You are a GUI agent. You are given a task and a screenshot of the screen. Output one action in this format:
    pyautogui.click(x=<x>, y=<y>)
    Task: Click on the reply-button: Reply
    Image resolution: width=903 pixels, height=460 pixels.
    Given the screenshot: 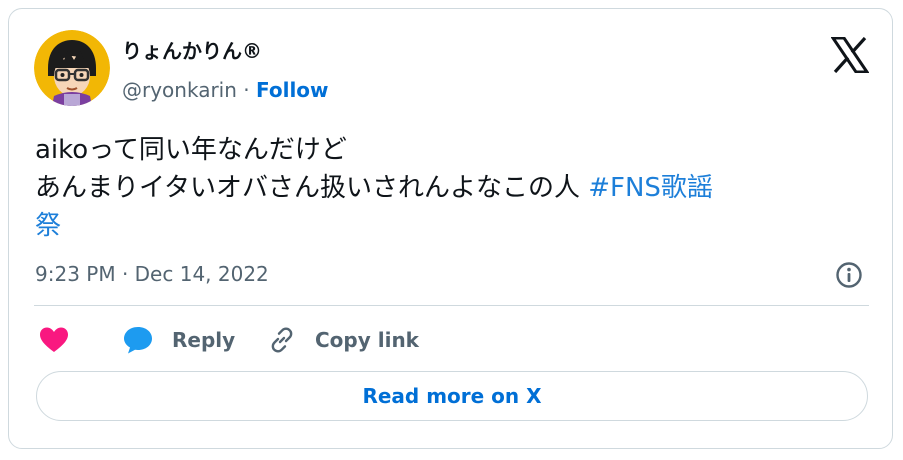 What is the action you would take?
    pyautogui.click(x=178, y=340)
    